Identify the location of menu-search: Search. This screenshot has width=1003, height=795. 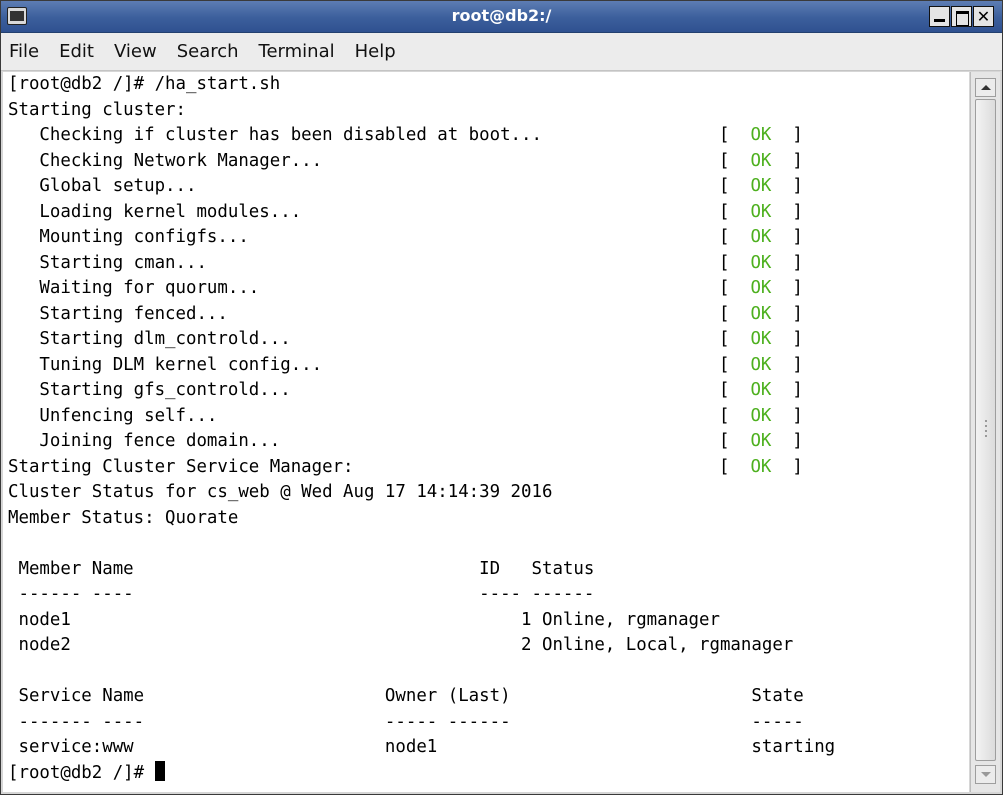
(208, 51).